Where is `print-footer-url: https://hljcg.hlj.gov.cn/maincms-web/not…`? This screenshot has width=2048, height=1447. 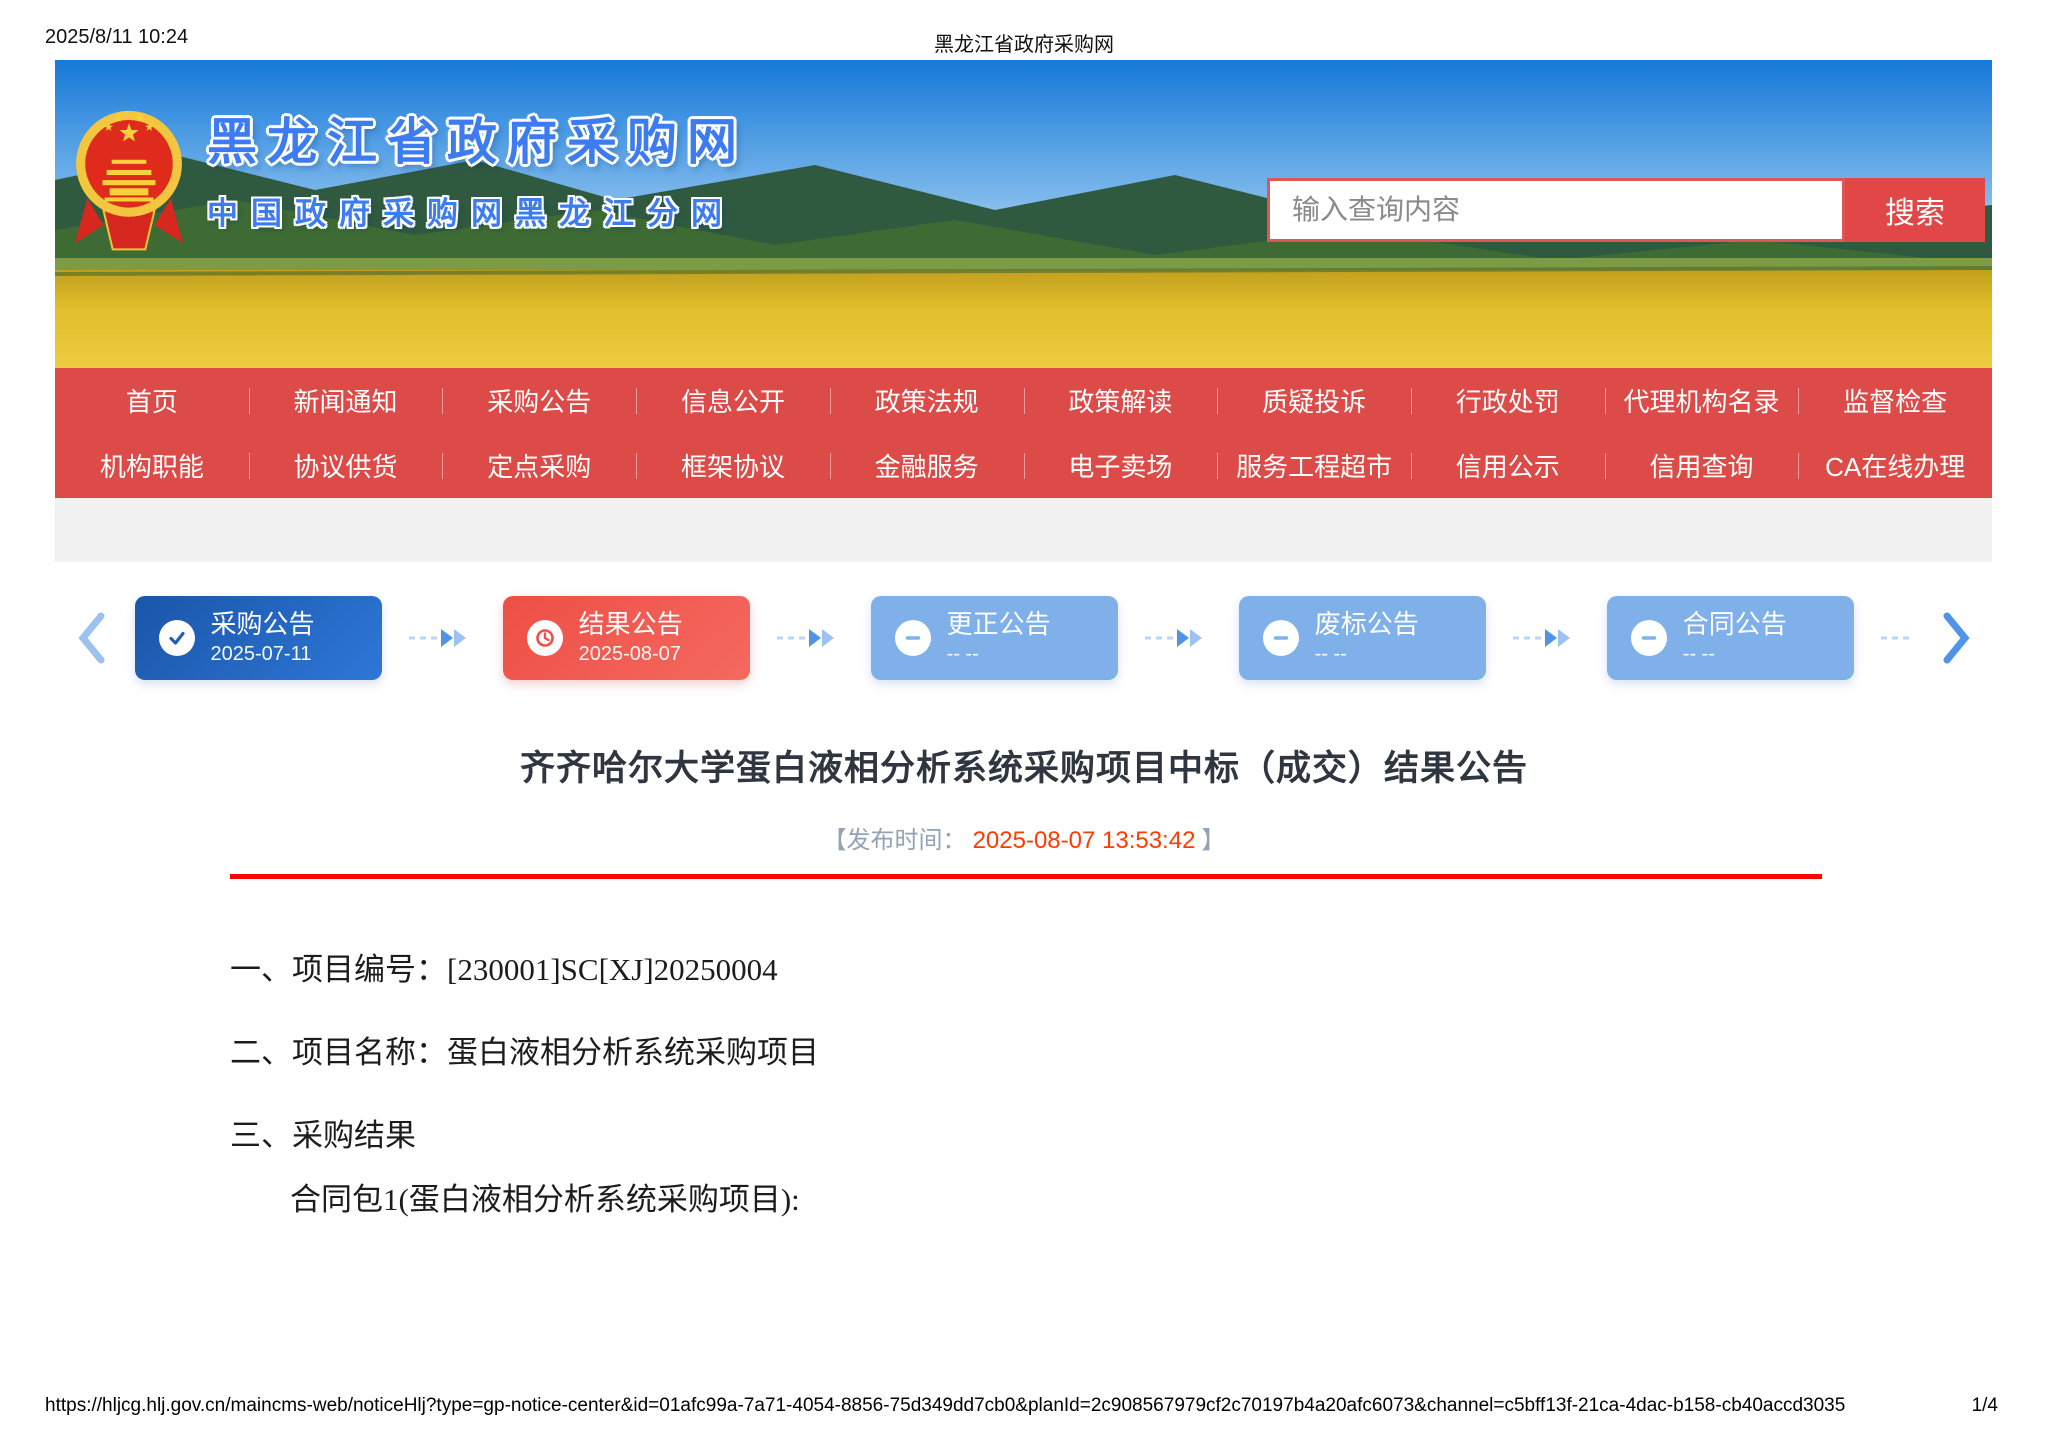
print-footer-url: https://hljcg.hlj.gov.cn/maincms-web/not… is located at coordinates (945, 1405).